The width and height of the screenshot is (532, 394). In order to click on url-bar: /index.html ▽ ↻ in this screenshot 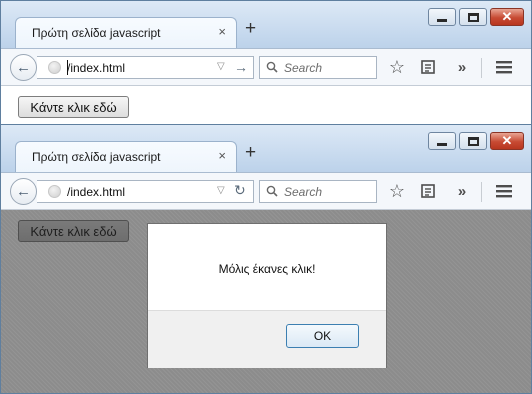, I will do `click(145, 191)`.